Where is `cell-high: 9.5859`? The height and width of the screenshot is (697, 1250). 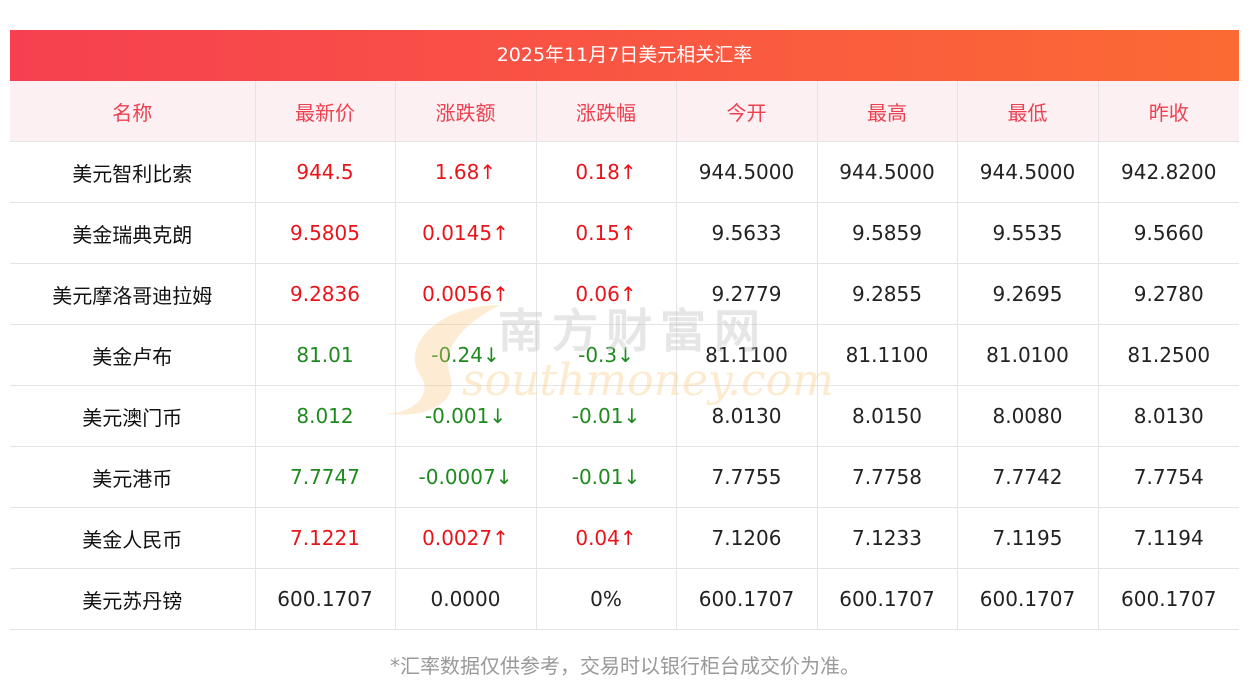 cell-high: 9.5859 is located at coordinates (887, 233).